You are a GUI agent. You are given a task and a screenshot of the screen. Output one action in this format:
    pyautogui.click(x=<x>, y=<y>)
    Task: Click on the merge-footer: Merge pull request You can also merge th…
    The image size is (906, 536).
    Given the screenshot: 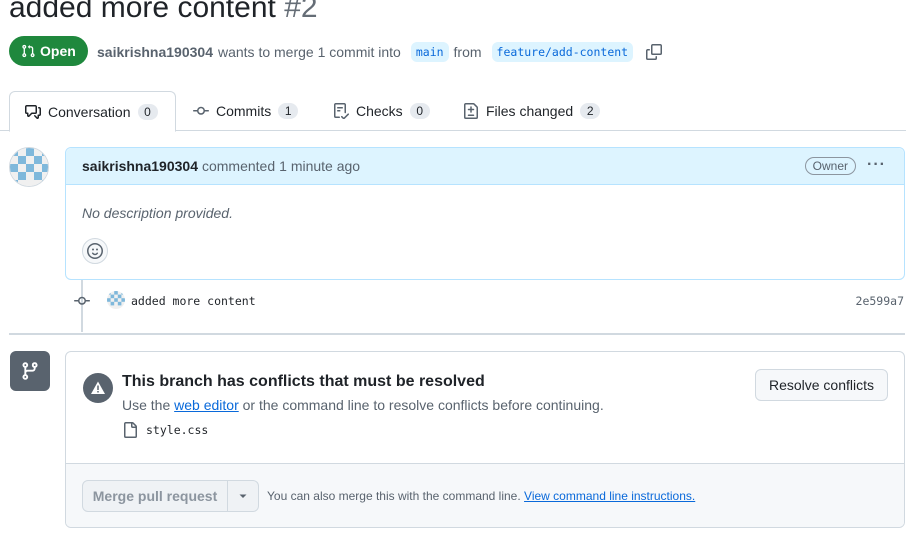 What is the action you would take?
    pyautogui.click(x=485, y=495)
    